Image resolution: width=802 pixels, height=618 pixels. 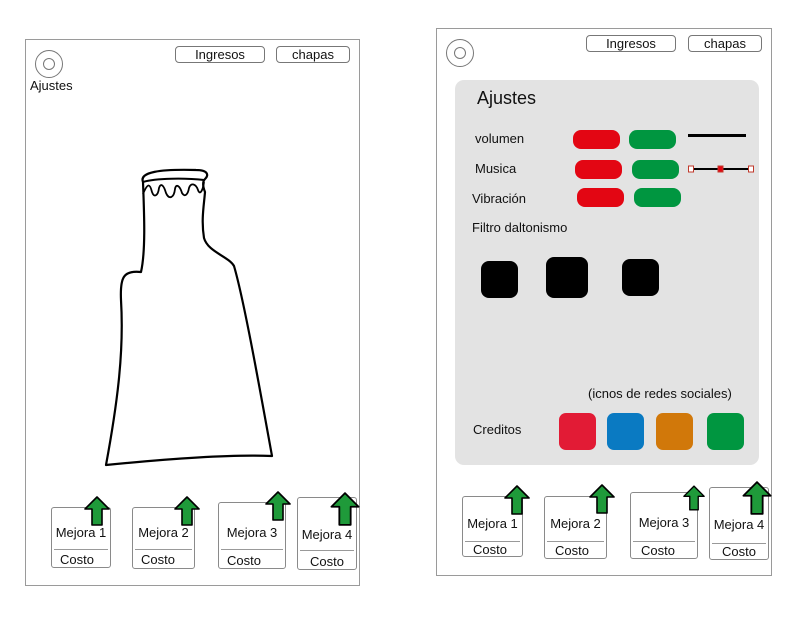 I want to click on vibracion-off-toggle, so click(x=600, y=197).